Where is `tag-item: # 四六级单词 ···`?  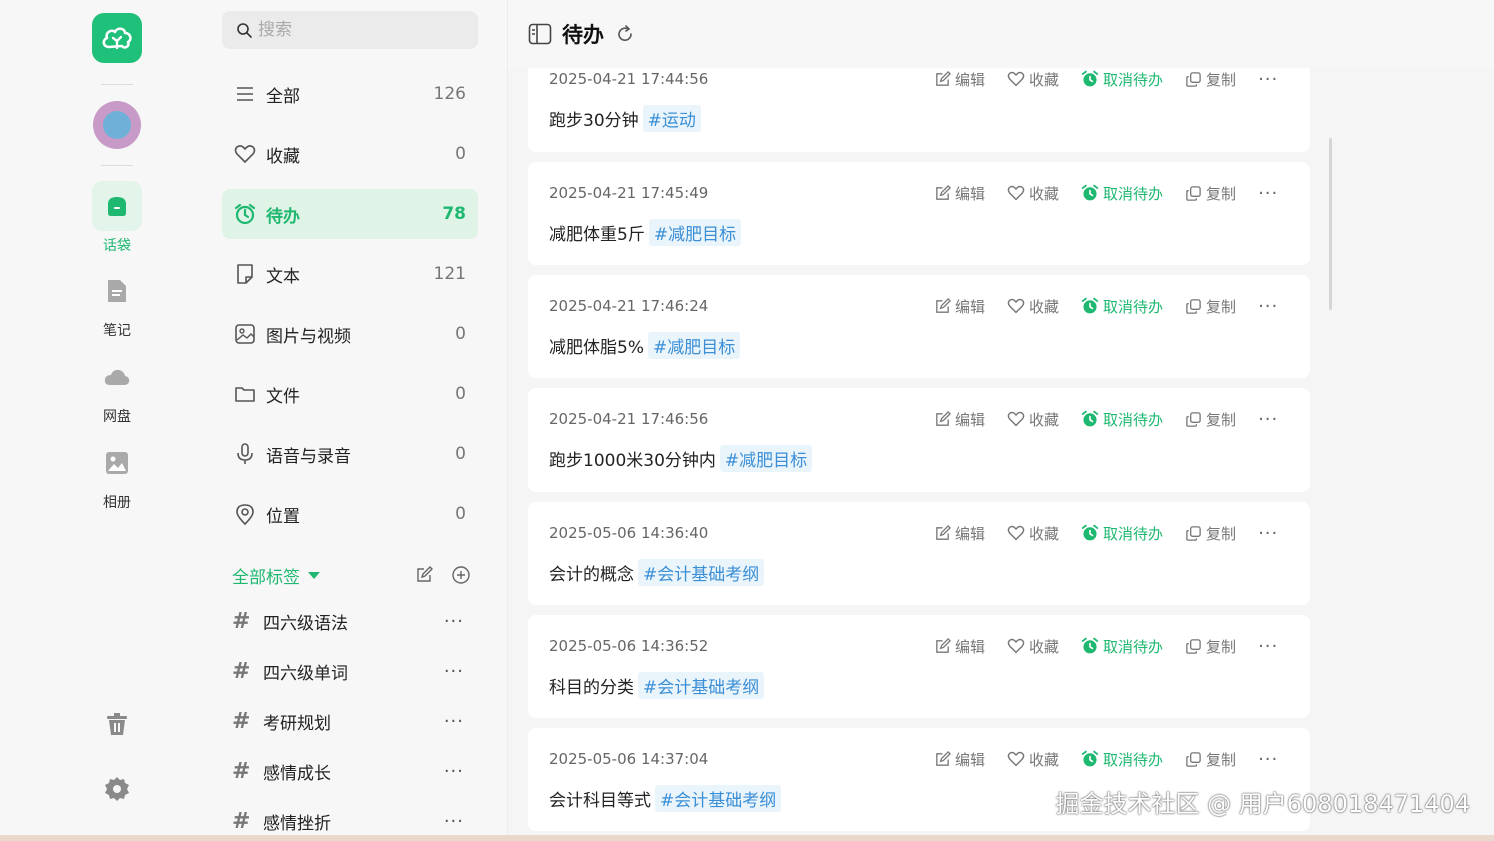 tag-item: # 四六级单词 ··· is located at coordinates (350, 671).